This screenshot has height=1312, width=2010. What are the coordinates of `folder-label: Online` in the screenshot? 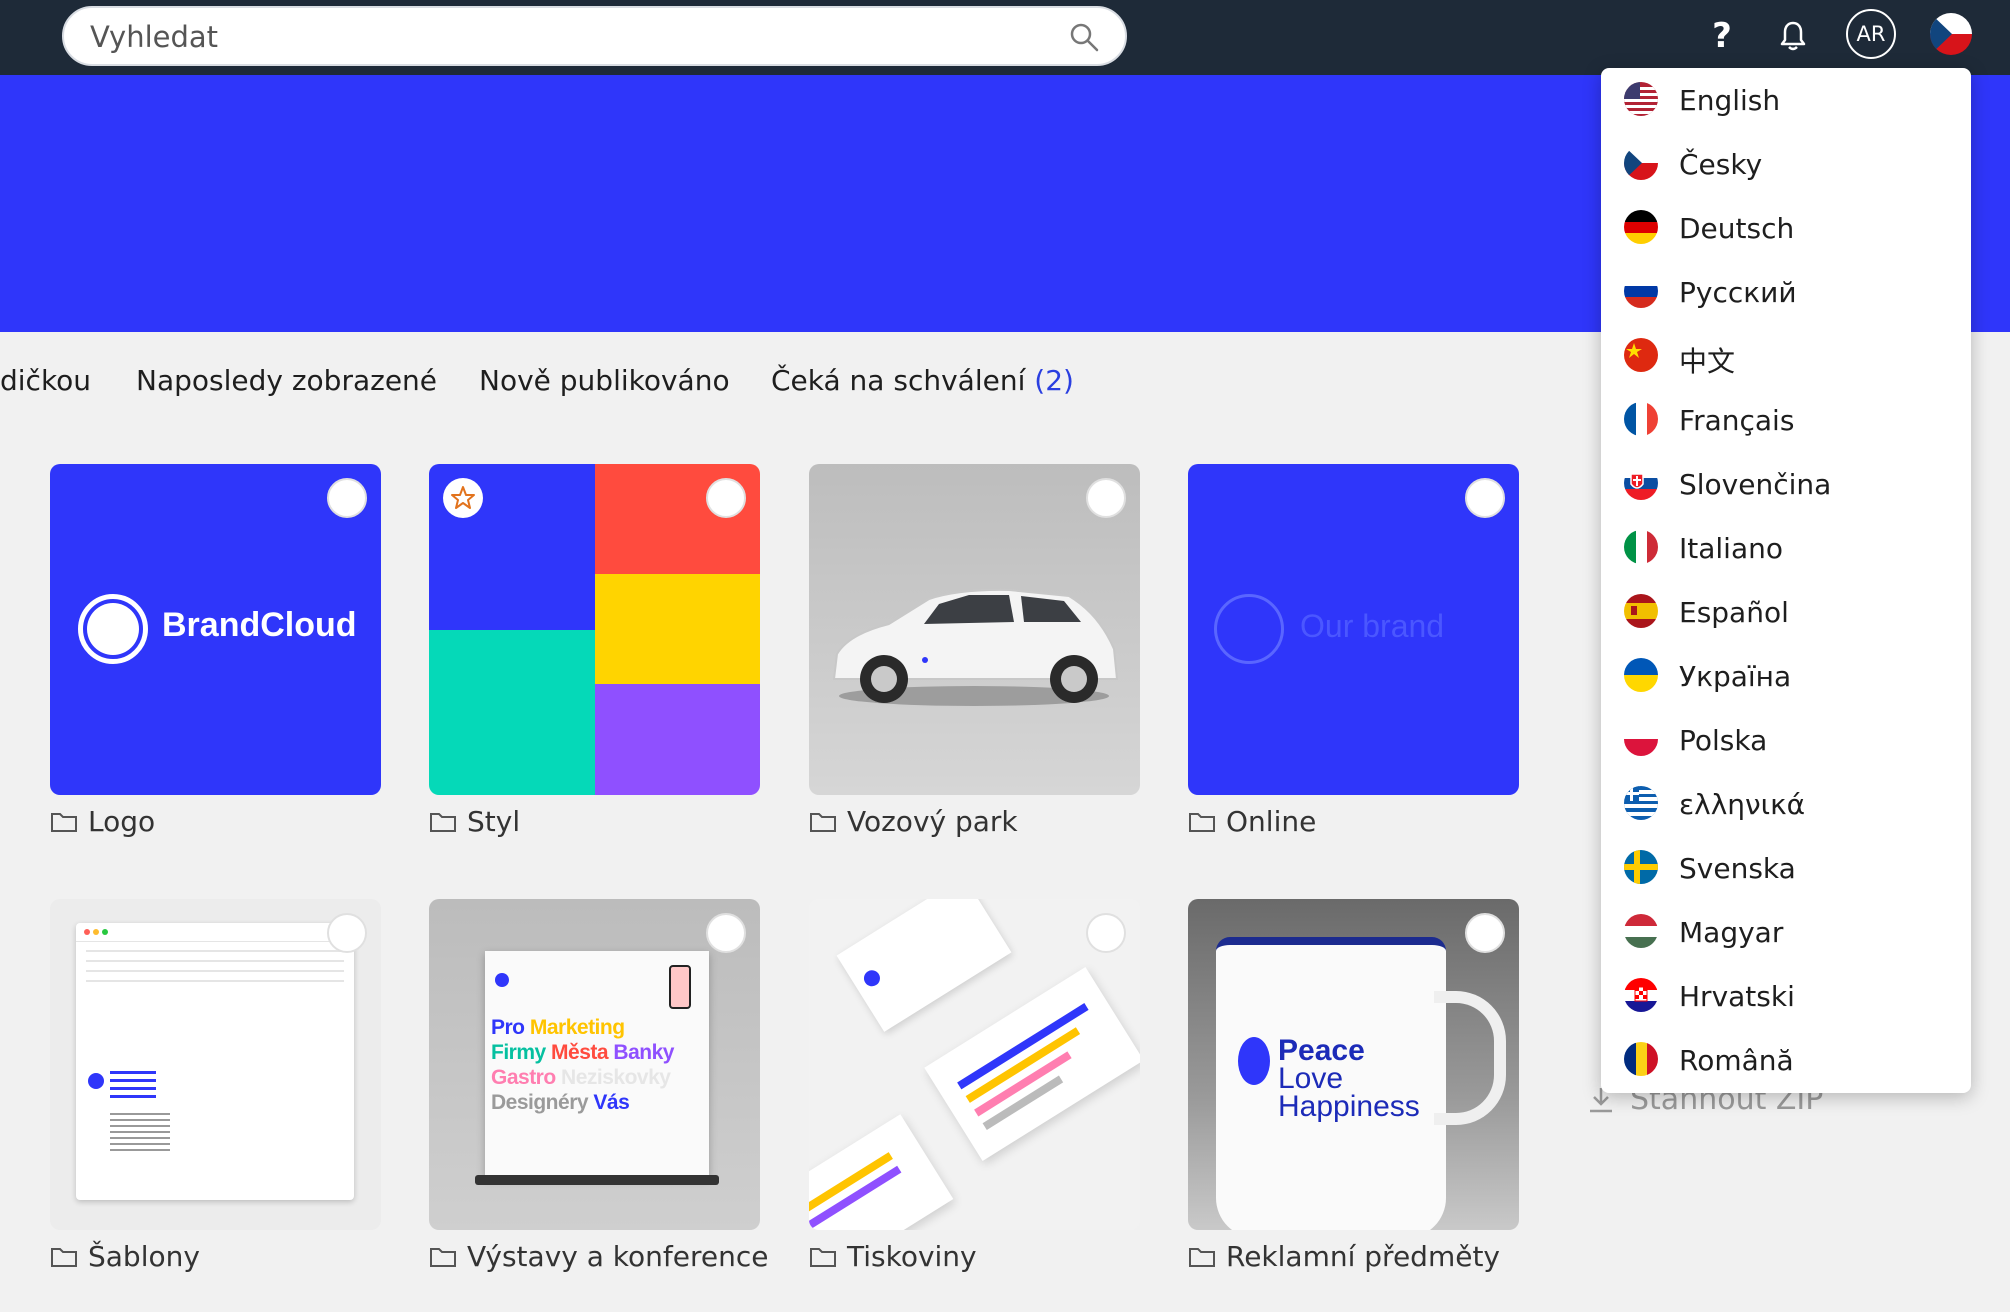 It's located at (1353, 821).